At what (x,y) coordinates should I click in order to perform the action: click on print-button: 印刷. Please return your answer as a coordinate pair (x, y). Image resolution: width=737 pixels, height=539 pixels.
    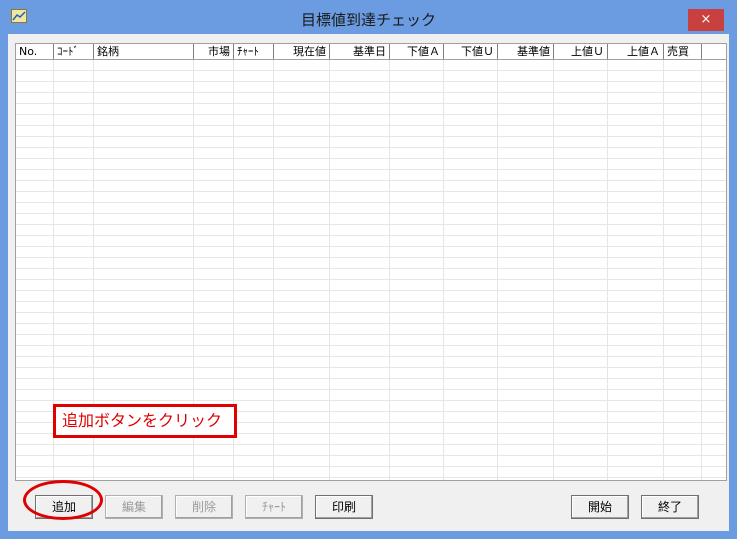
    Looking at the image, I should click on (344, 507).